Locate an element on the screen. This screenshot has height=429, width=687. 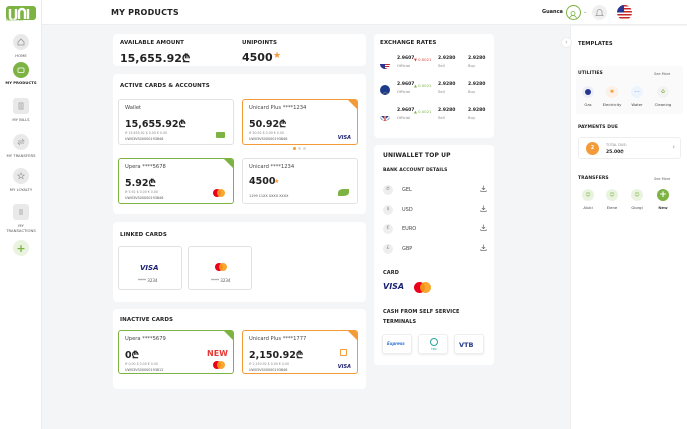
card-balance: 15,655.92₾ is located at coordinates (155, 124).